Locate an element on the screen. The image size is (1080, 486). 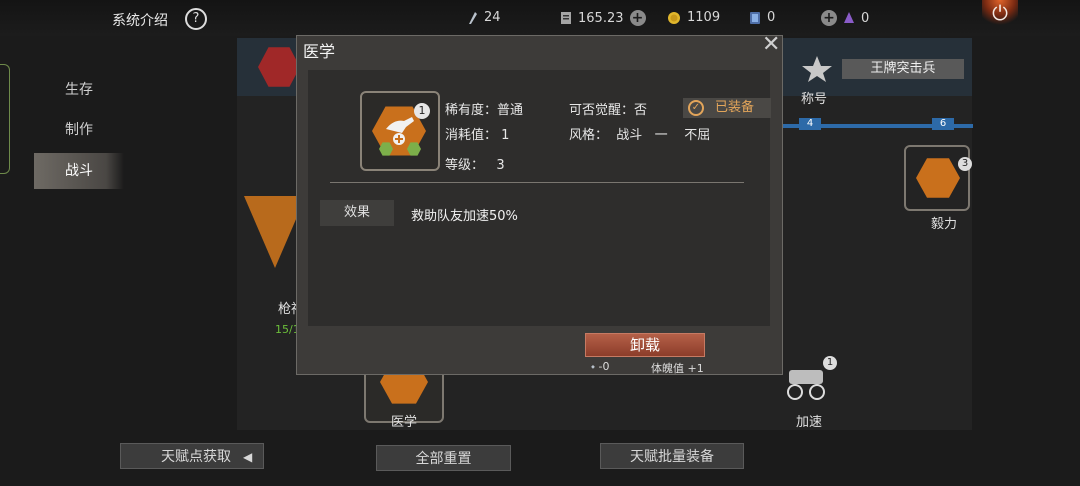
gold-resource: 1109 is located at coordinates (693, 17).